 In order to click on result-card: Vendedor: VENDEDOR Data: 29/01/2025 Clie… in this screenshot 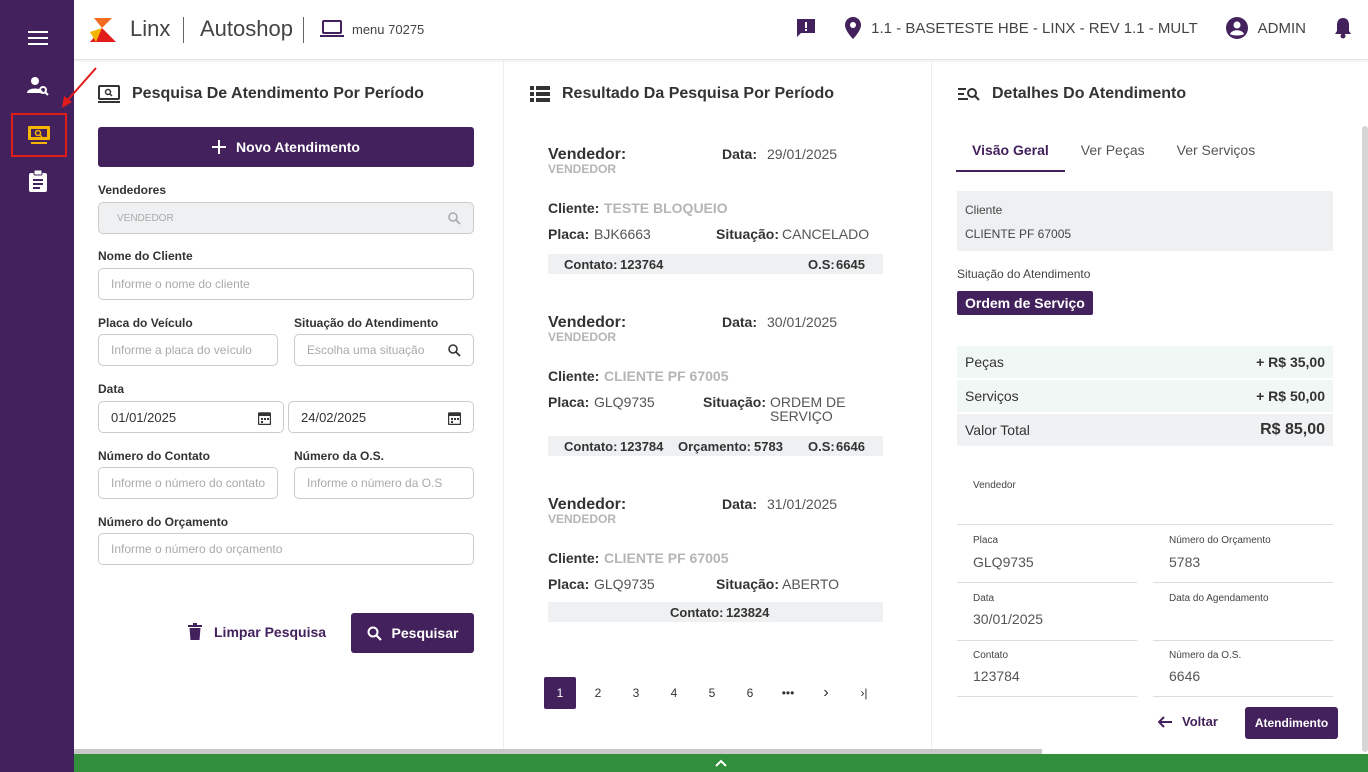, I will do `click(715, 211)`.